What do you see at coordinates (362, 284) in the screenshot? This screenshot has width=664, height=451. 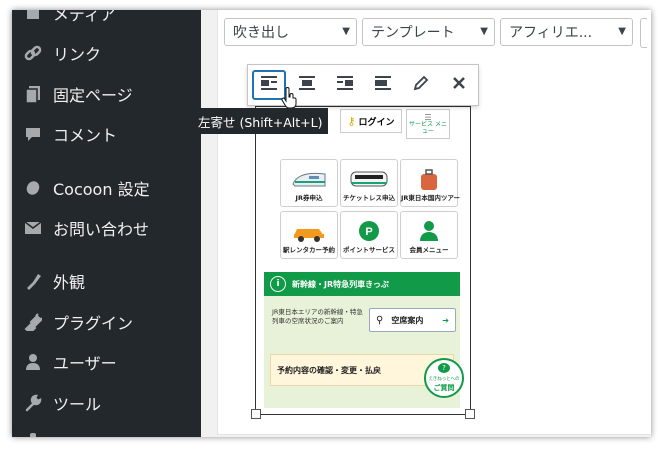 I see `shinkansen-banner: i 新幹線・JR特急列車きっぷ` at bounding box center [362, 284].